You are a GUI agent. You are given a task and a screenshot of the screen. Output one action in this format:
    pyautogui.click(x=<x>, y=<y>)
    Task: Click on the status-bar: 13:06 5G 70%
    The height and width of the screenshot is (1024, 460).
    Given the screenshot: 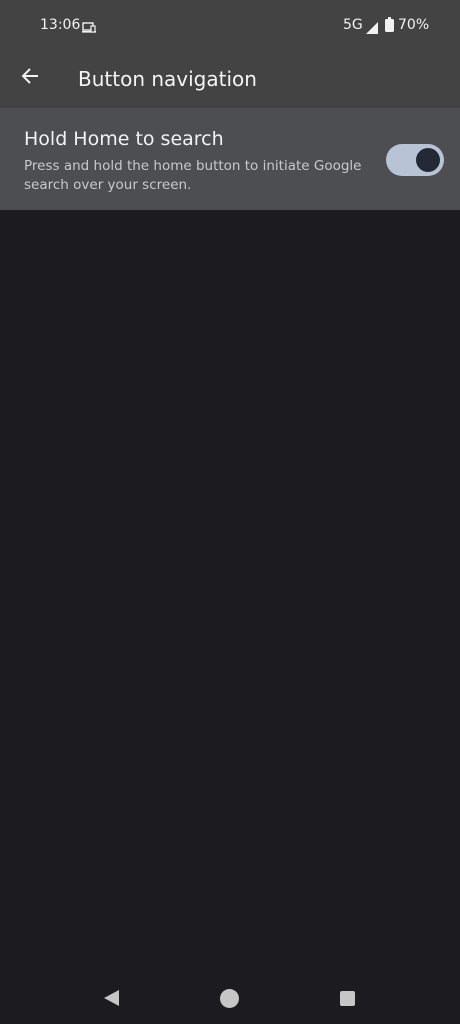 What is the action you would take?
    pyautogui.click(x=230, y=26)
    